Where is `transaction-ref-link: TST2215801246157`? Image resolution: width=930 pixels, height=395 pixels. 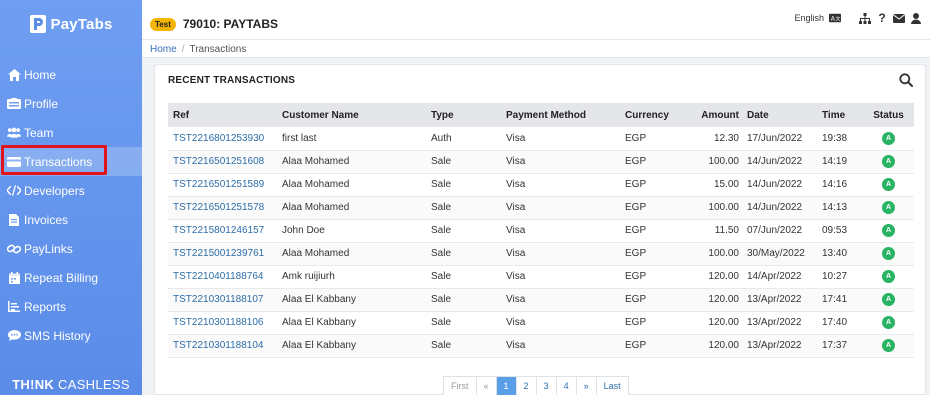
transaction-ref-link: TST2215801246157 is located at coordinates (222, 231).